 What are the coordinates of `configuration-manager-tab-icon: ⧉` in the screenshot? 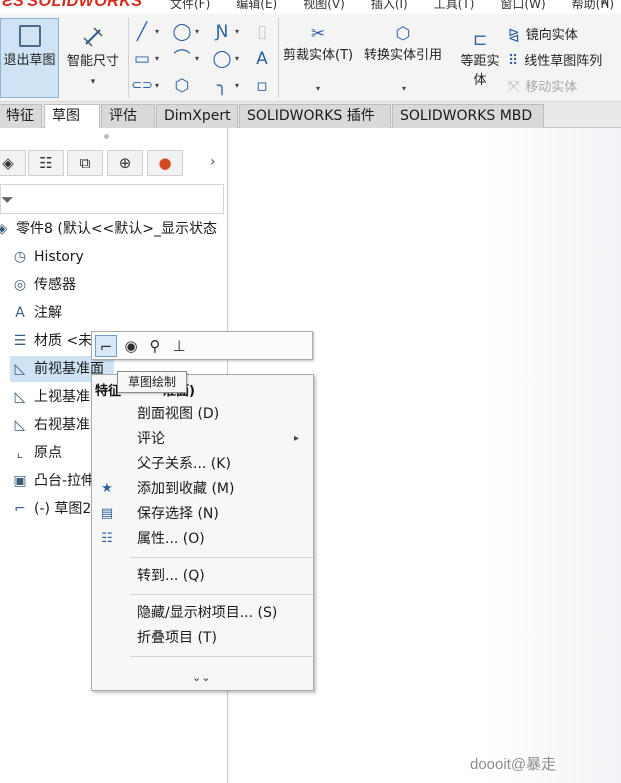 It's located at (85, 163).